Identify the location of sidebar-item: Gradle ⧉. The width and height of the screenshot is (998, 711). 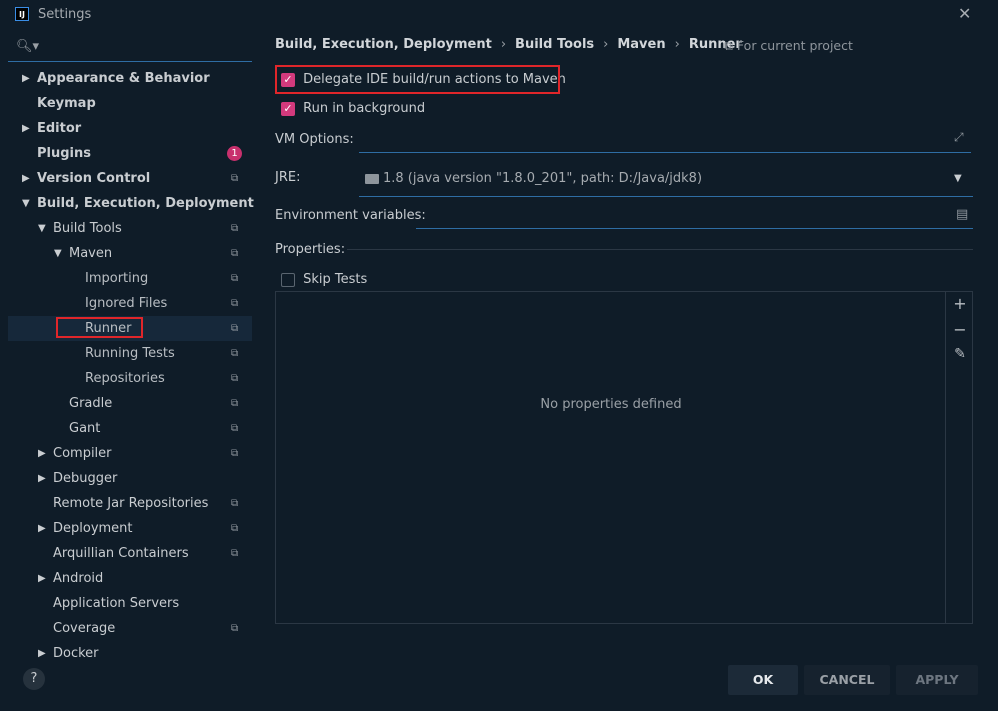
(130, 403).